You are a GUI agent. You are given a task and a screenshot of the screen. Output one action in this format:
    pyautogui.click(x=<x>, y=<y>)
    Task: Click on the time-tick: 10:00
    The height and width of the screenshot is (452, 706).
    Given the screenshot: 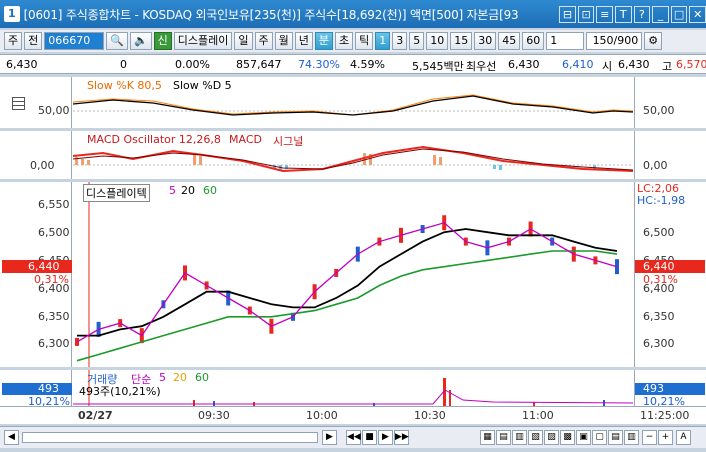 What is the action you would take?
    pyautogui.click(x=322, y=415)
    